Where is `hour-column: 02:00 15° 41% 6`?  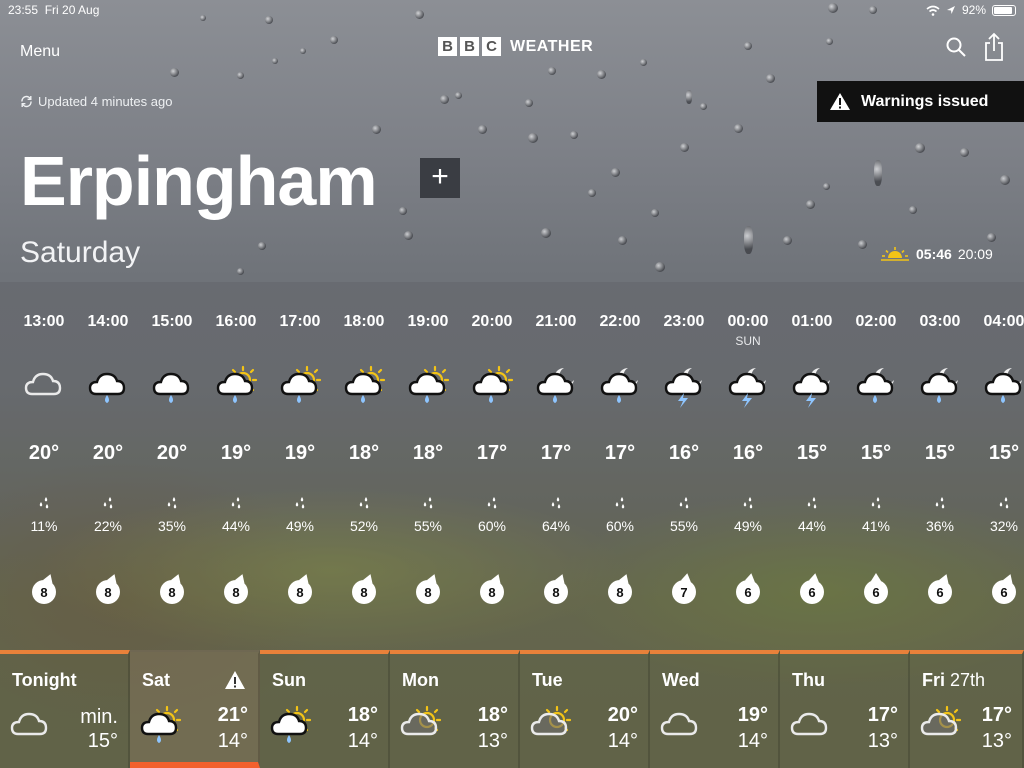
hour-column: 02:00 15° 41% 6 is located at coordinates (876, 467).